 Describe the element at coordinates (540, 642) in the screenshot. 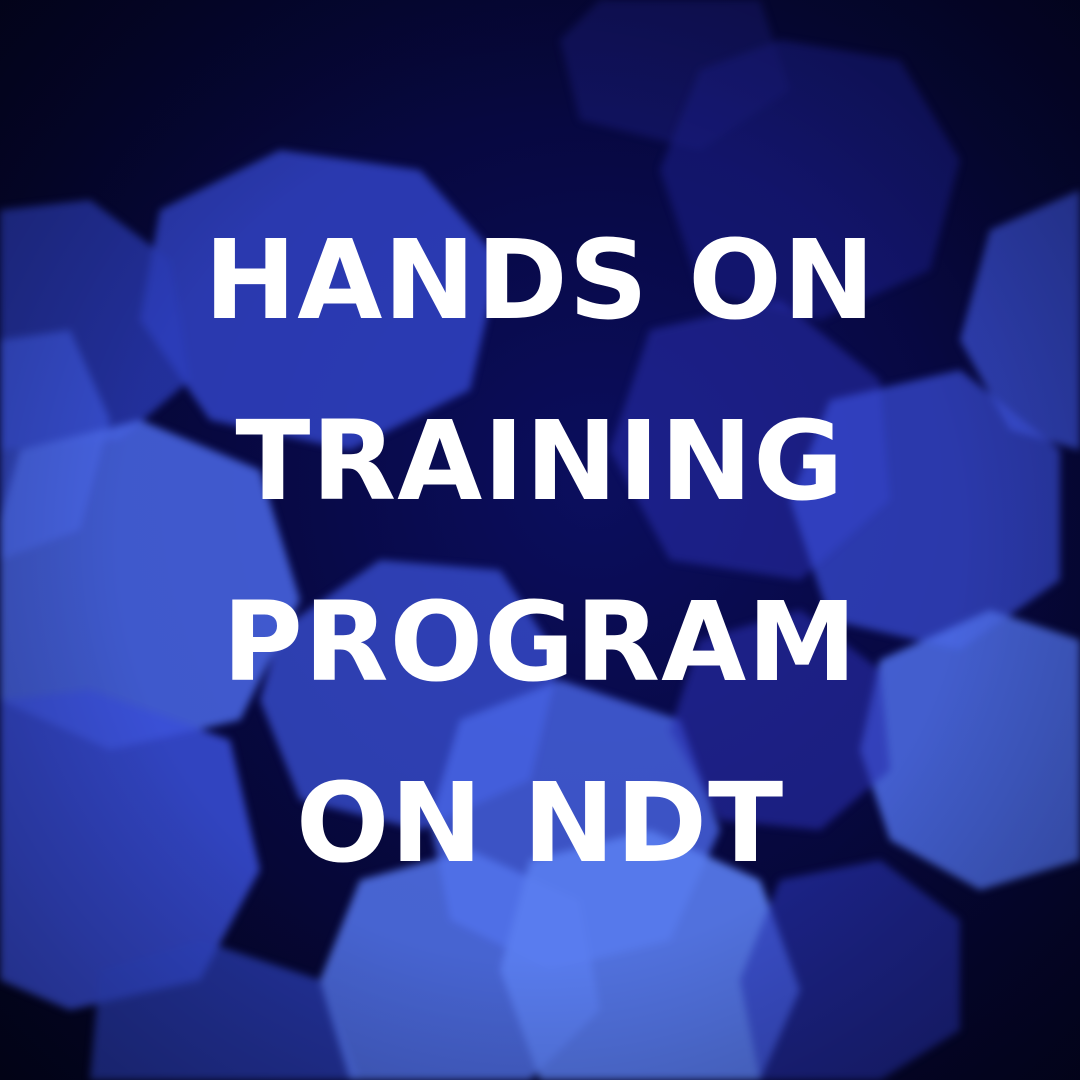

I see `headline-line-3: PROGRAM` at that location.